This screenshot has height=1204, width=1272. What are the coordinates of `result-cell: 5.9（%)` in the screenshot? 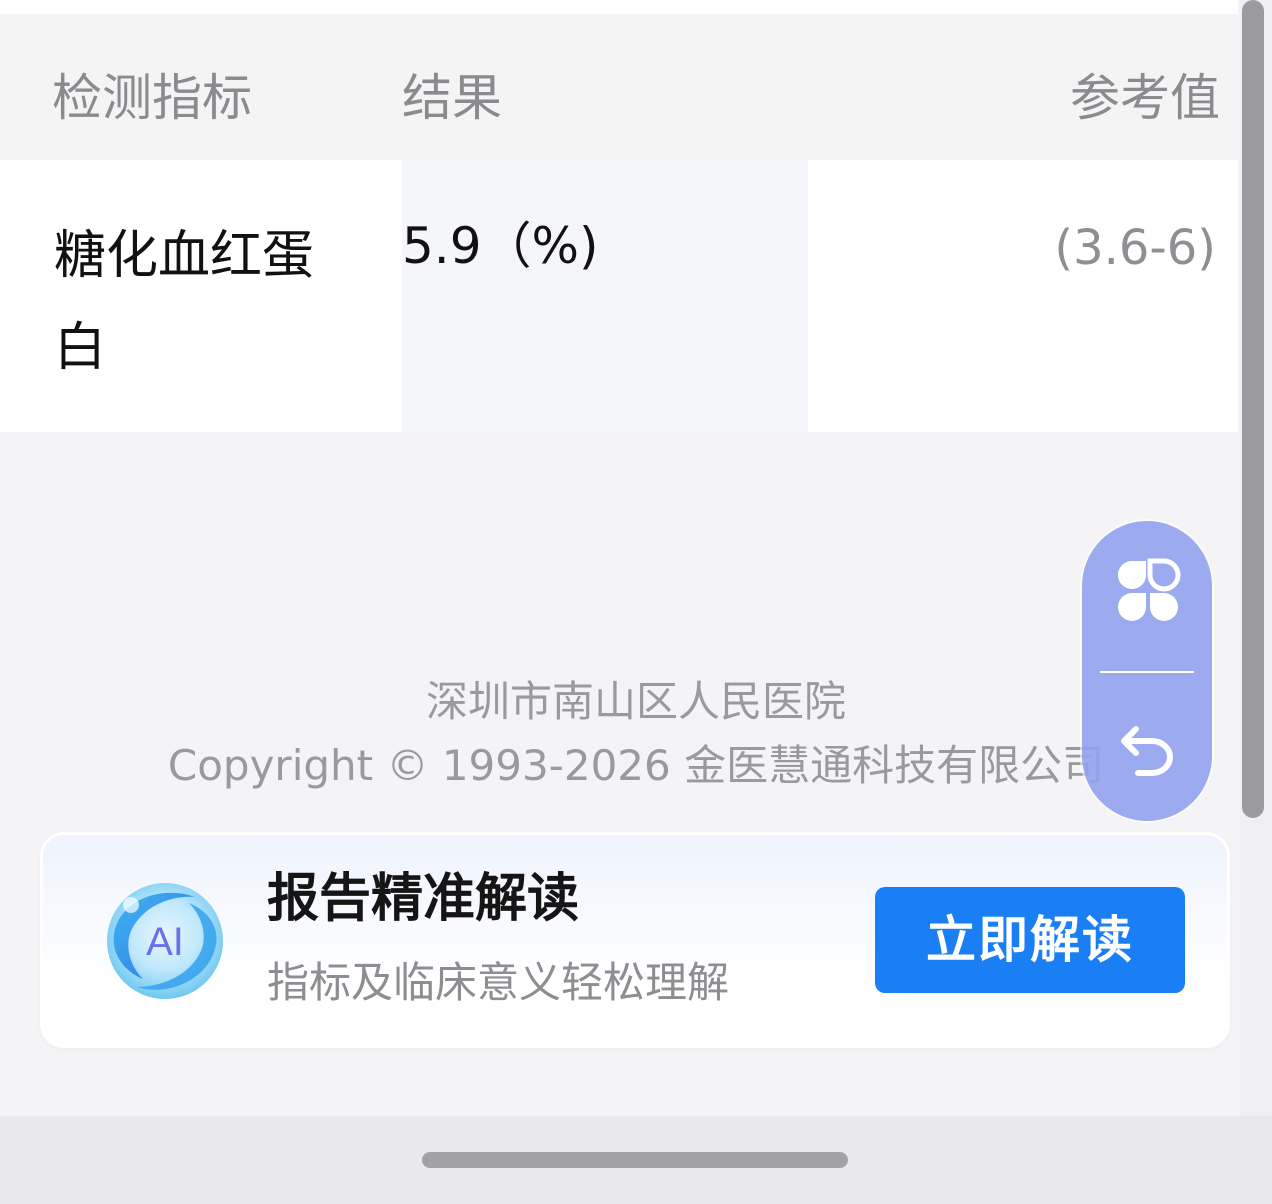 It's located at (605, 296).